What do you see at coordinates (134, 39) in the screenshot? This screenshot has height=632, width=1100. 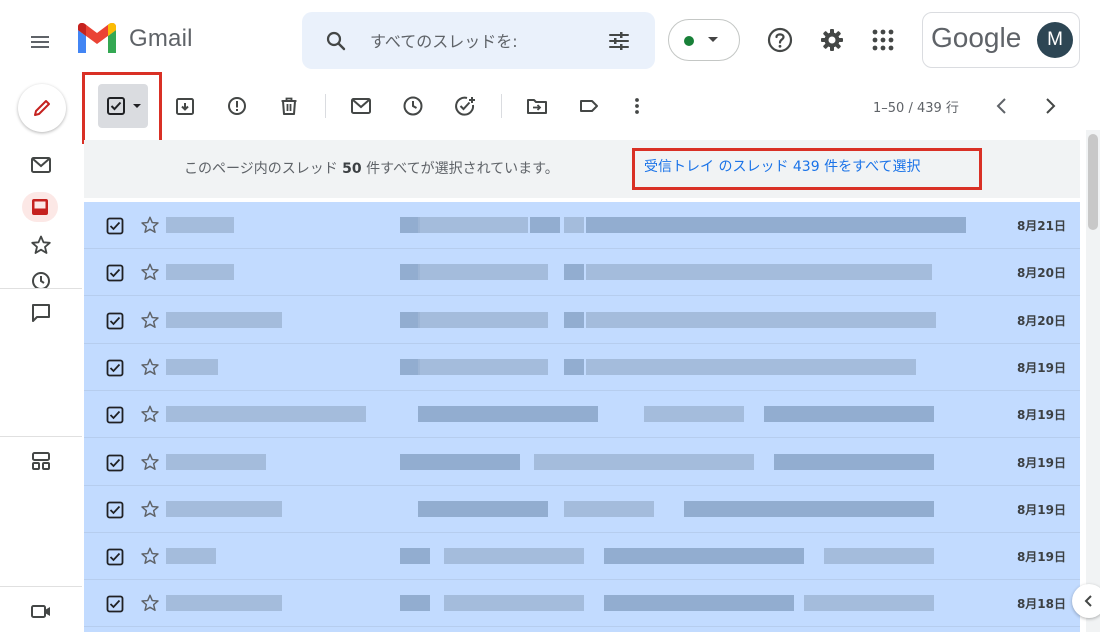 I see `gmail-logo: Gmail` at bounding box center [134, 39].